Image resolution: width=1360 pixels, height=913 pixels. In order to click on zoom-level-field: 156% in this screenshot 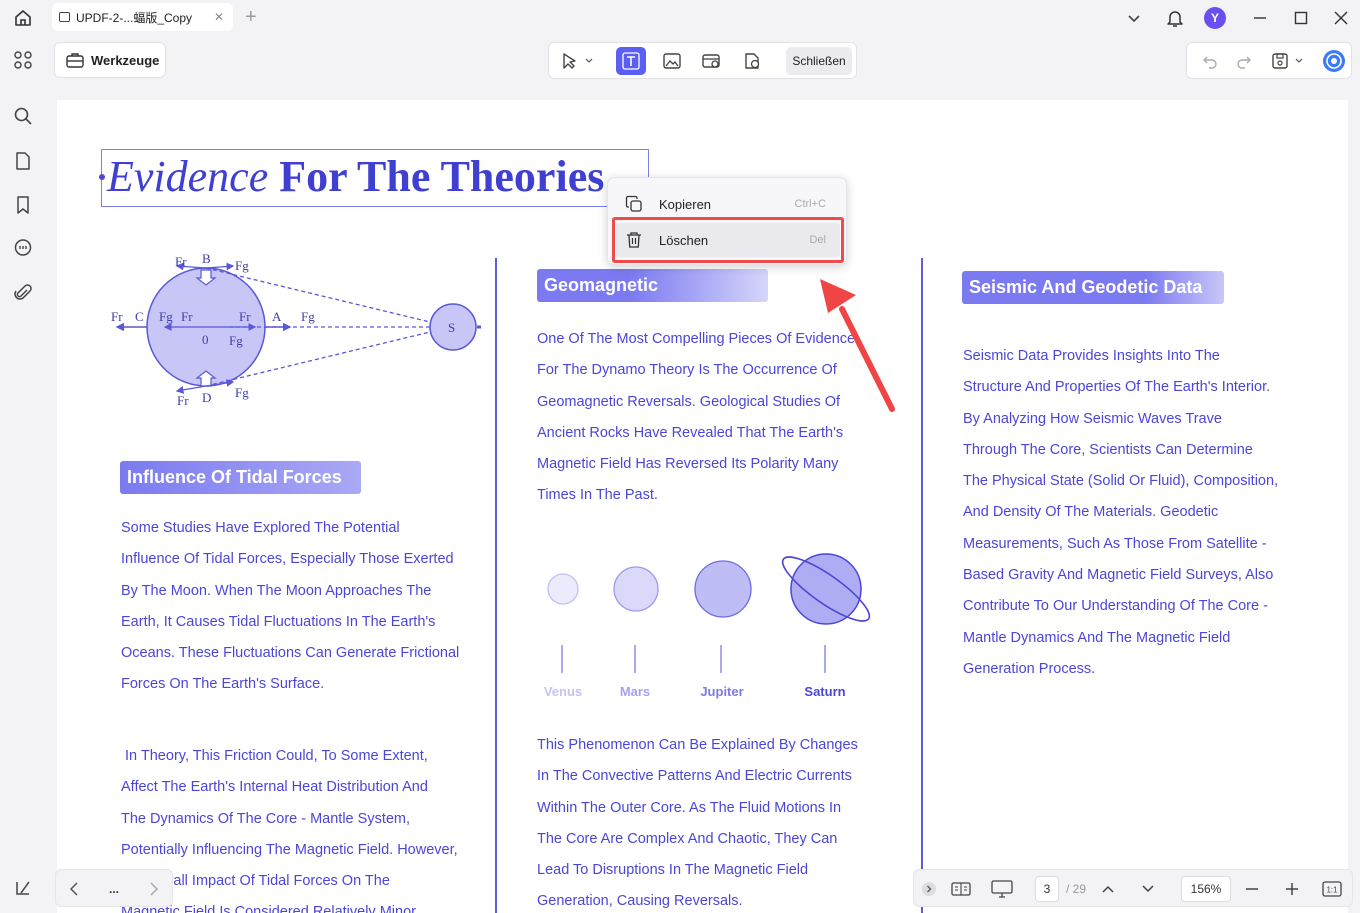, I will do `click(1206, 889)`.